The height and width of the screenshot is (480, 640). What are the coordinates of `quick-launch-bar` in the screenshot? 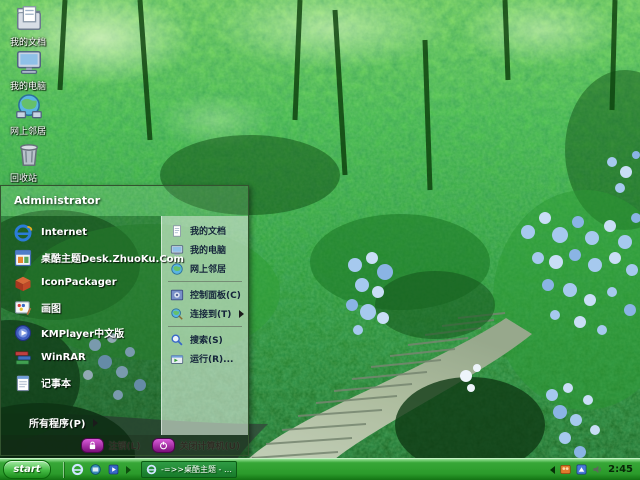 It's located at (95, 469).